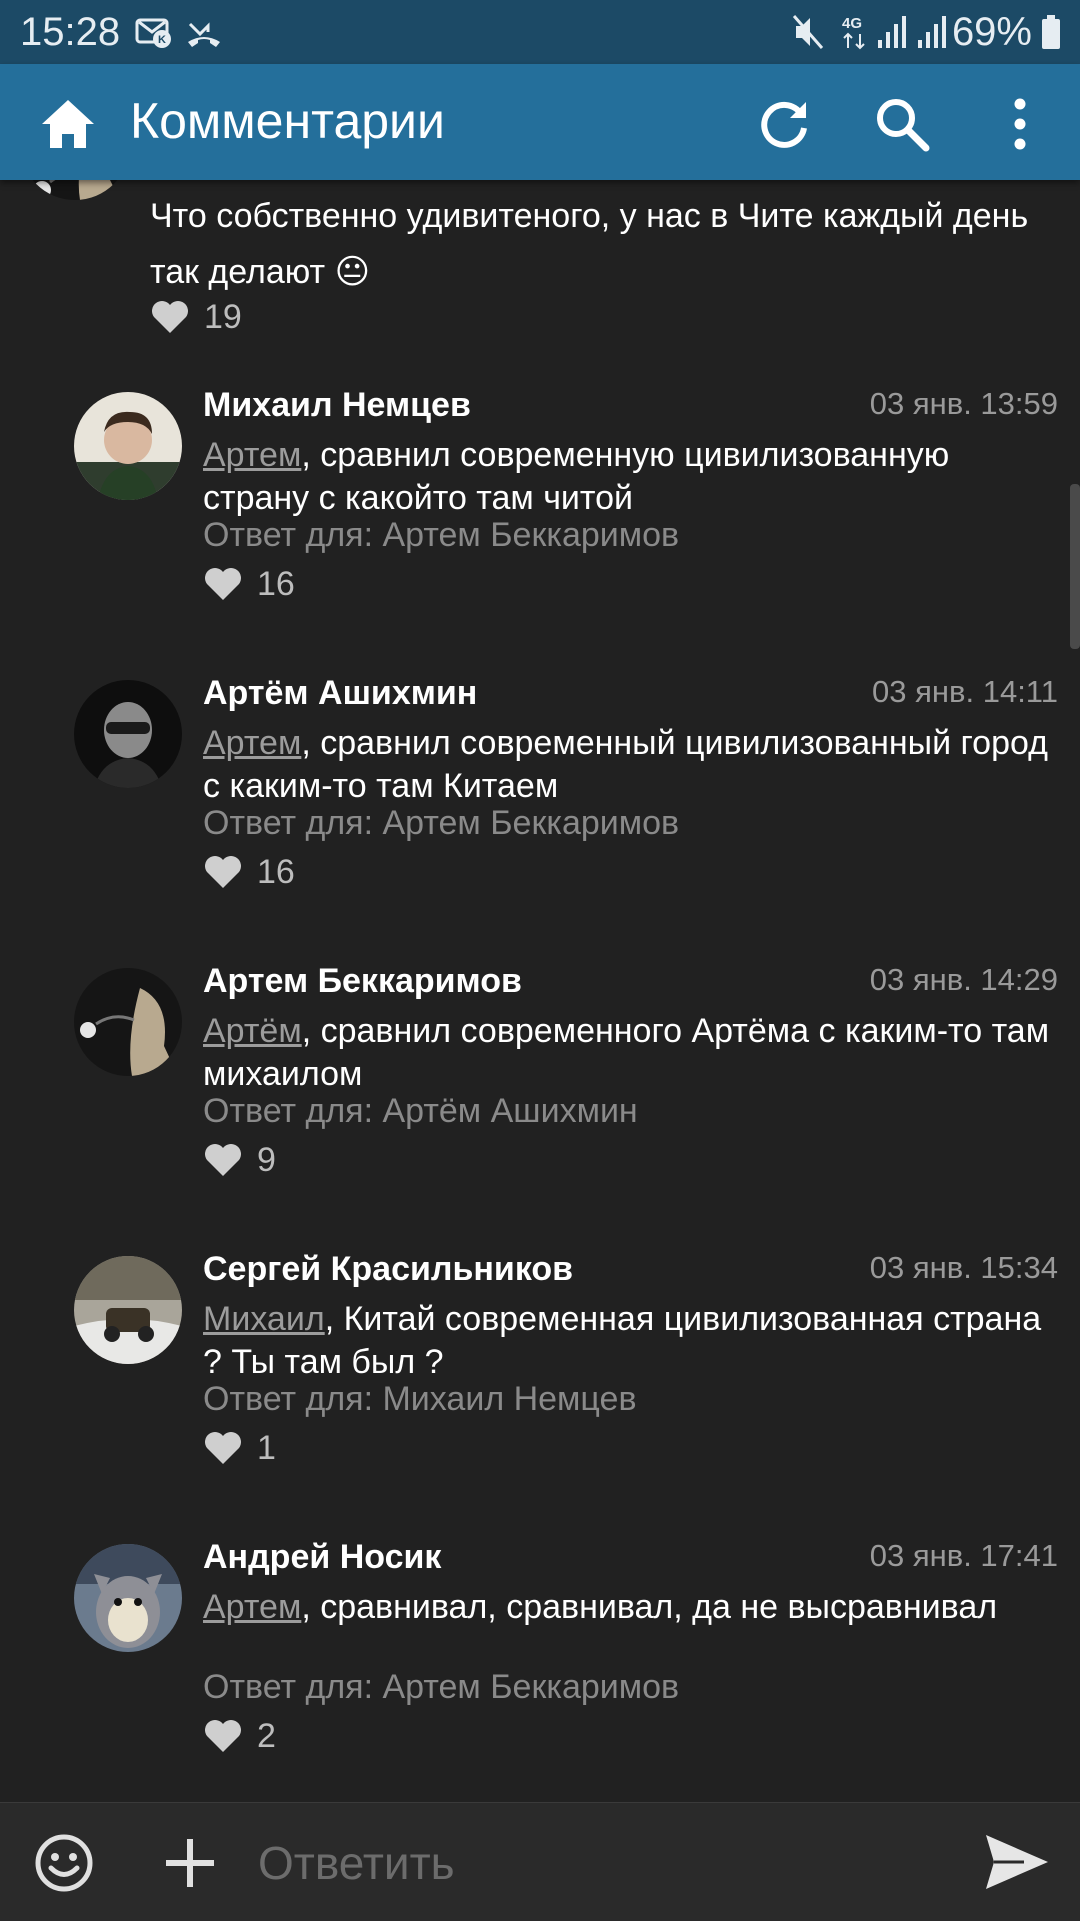  Describe the element at coordinates (1017, 1864) in the screenshot. I see `send-icon` at that location.